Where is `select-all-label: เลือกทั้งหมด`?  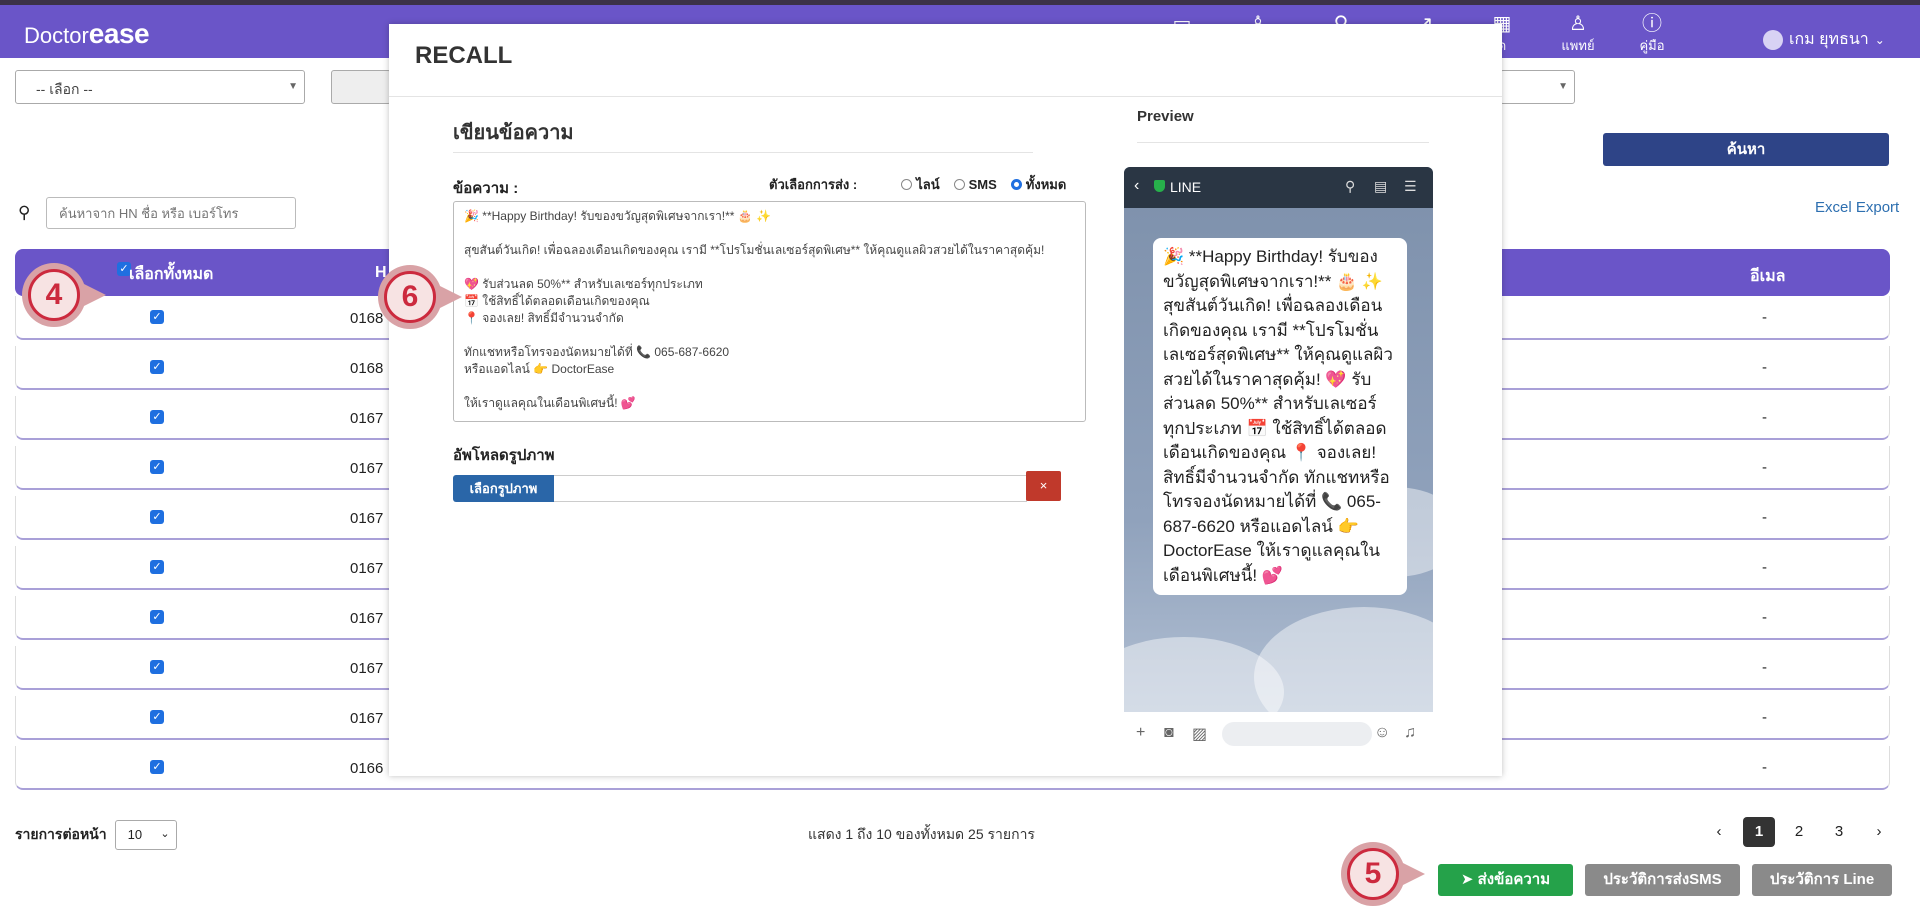
select-all-label: เลือกทั้งหมด is located at coordinates (171, 274).